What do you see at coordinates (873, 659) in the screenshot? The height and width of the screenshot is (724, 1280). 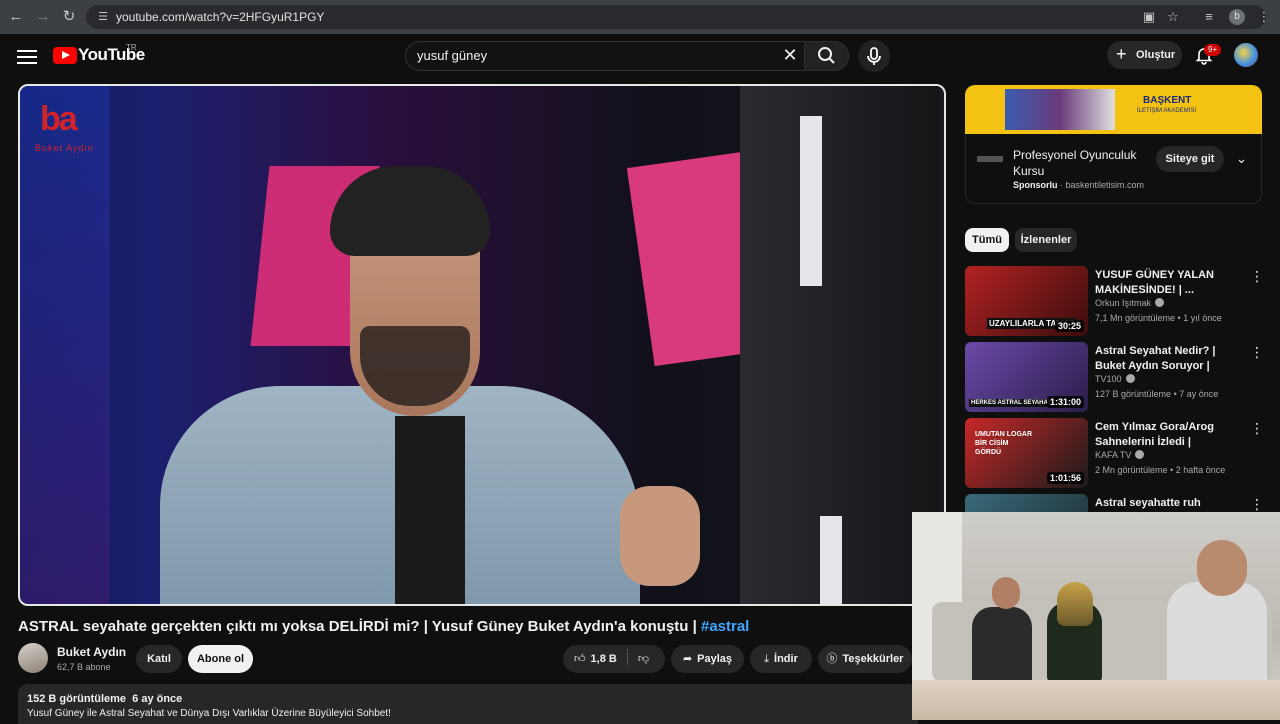 I see `thanks-label: Teşekkürler` at bounding box center [873, 659].